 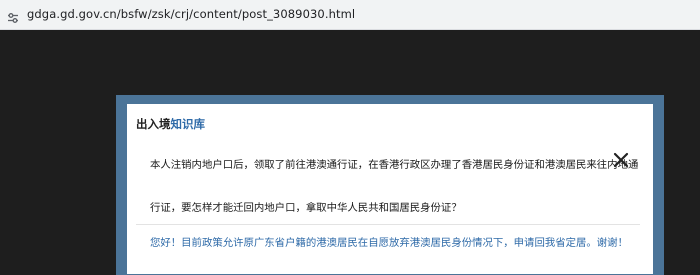 I want to click on modal-title-prefix: 出入境, so click(x=153, y=124).